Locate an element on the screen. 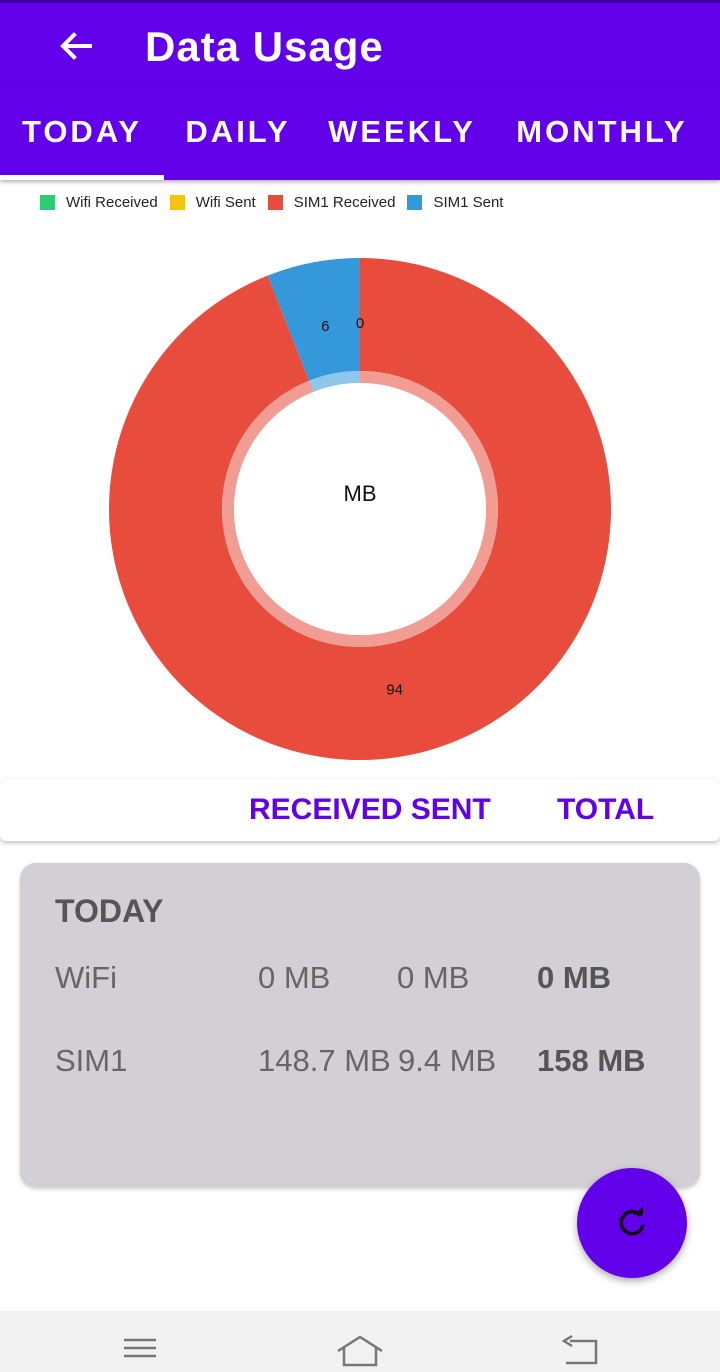  menu-icon is located at coordinates (140, 1348).